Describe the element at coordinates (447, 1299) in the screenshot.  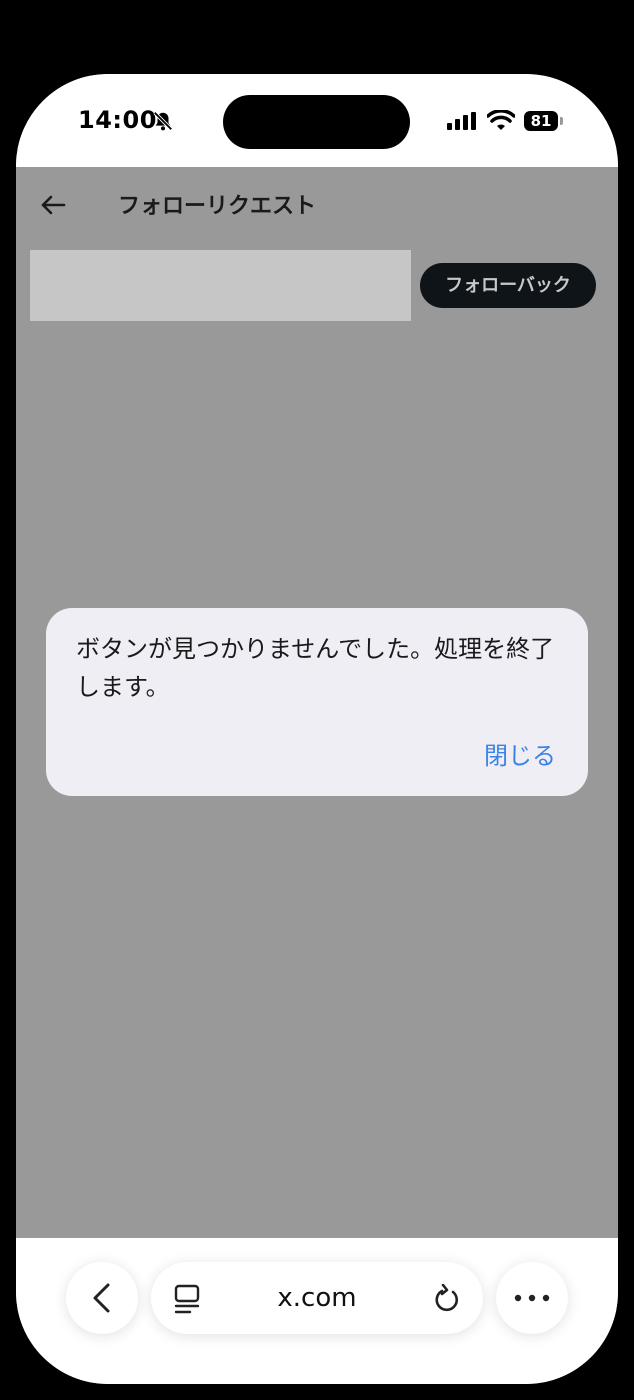
I see `reload-icon` at that location.